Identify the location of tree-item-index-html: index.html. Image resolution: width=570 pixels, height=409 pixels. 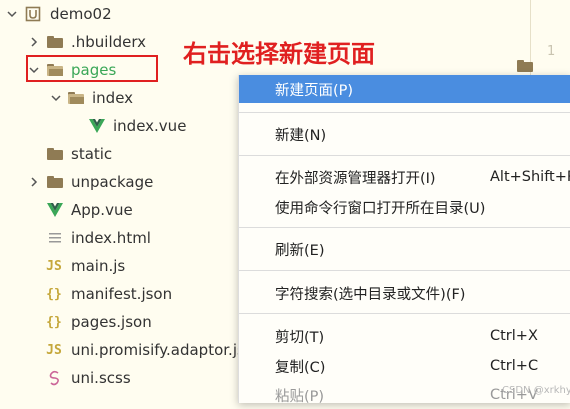
(122, 238).